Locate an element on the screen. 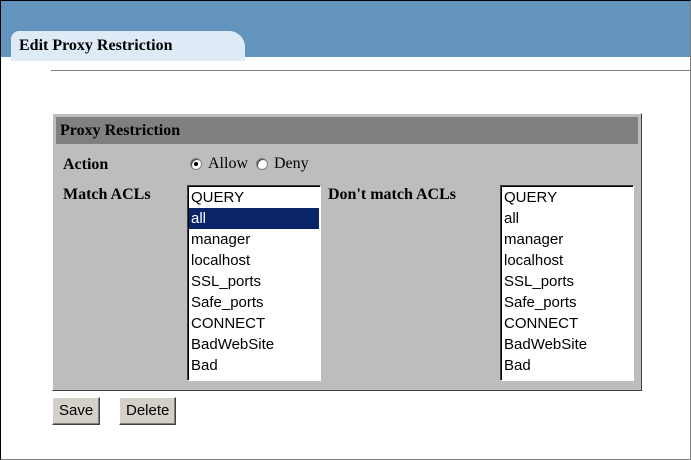 This screenshot has height=460, width=691. match-acl-option: CONNECT is located at coordinates (254, 323).